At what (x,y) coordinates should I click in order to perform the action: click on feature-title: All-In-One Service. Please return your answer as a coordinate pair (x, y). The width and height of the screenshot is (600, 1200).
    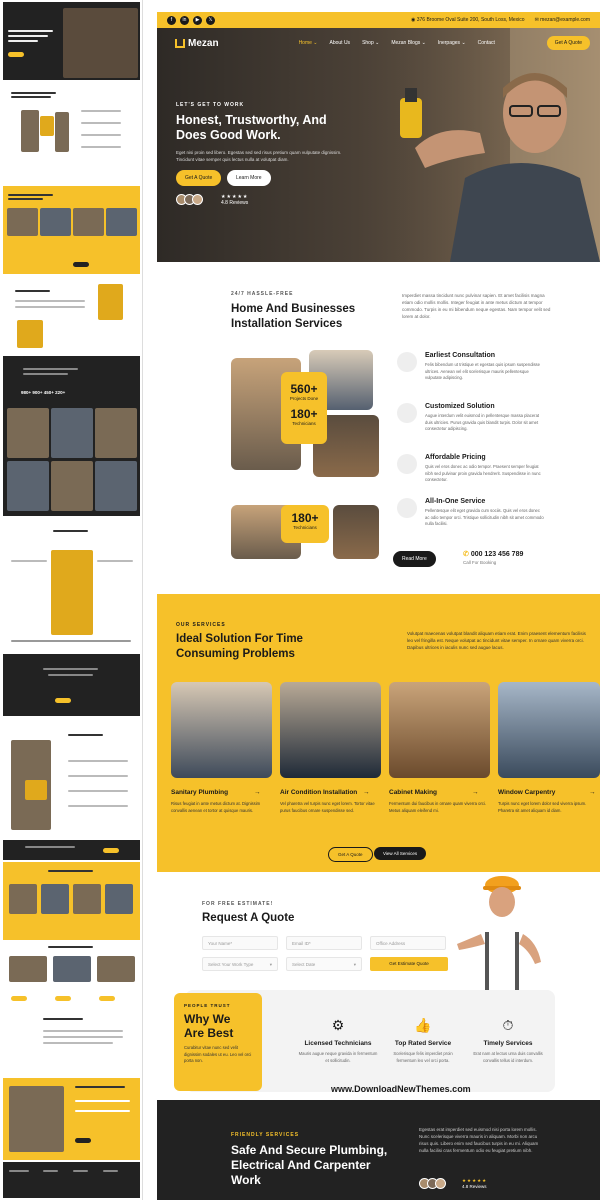
    Looking at the image, I should click on (455, 501).